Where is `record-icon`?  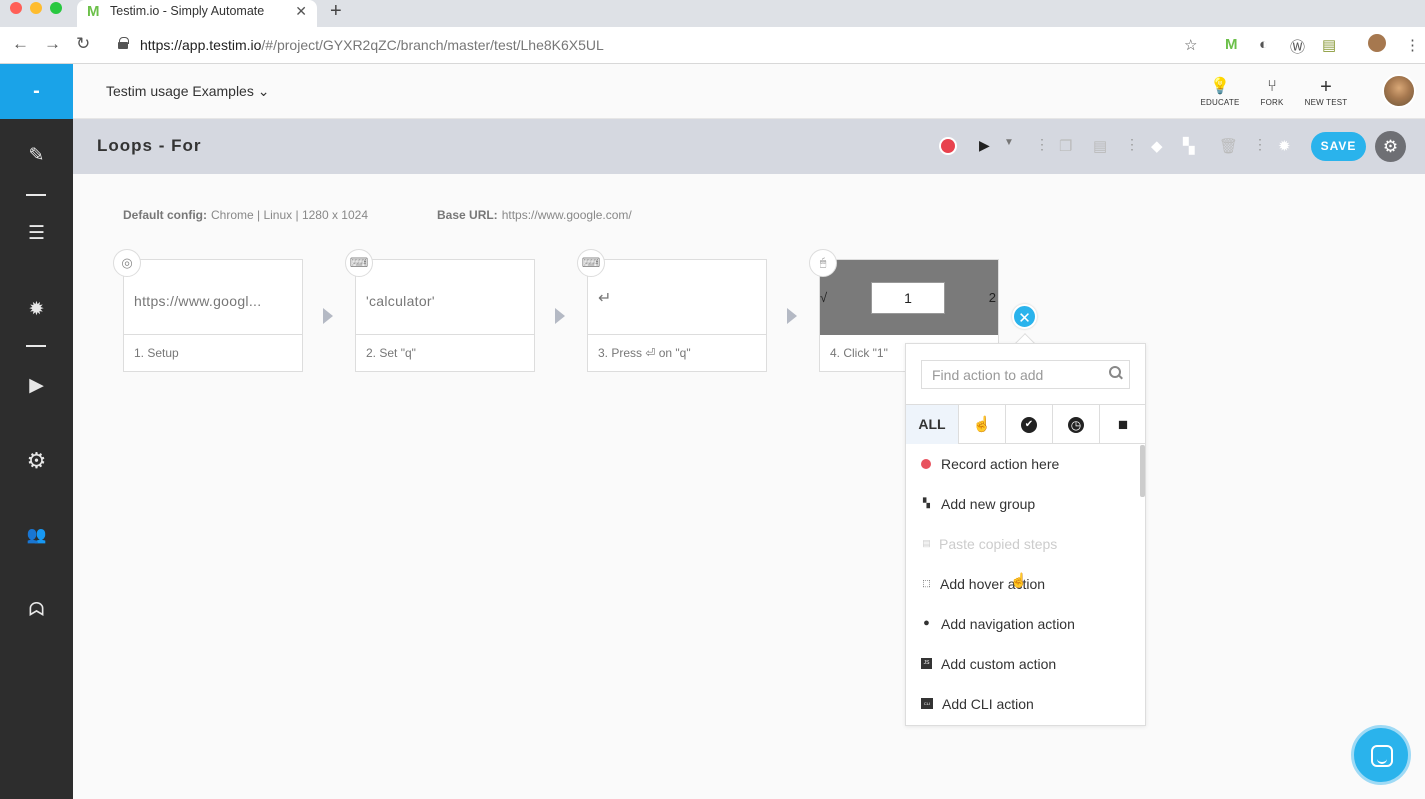 record-icon is located at coordinates (926, 464).